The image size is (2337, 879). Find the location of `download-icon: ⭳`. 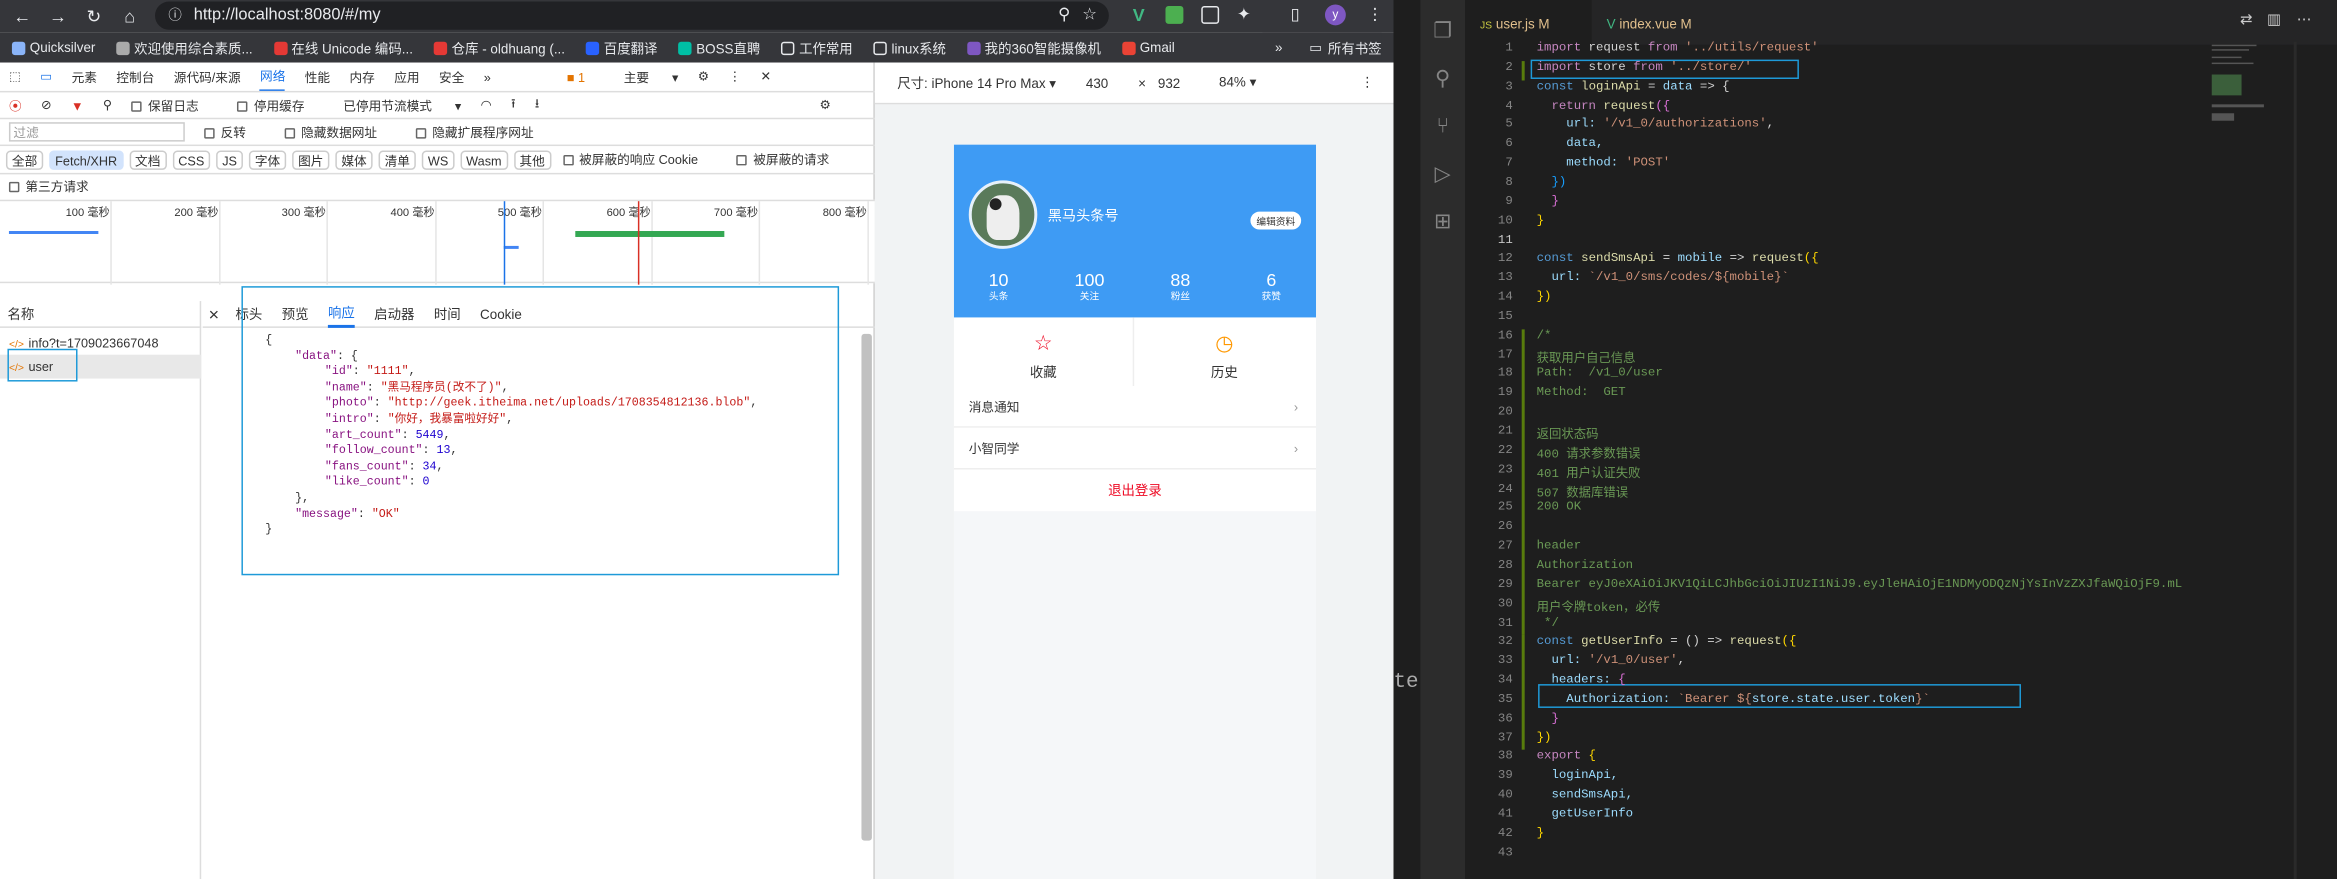

download-icon: ⭳ is located at coordinates (537, 105).